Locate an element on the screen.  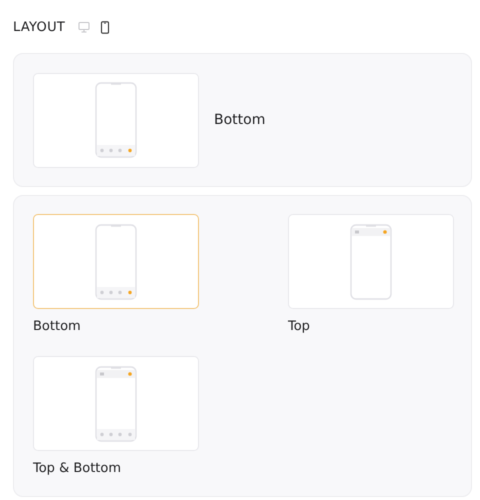
option-label: Top is located at coordinates (299, 326).